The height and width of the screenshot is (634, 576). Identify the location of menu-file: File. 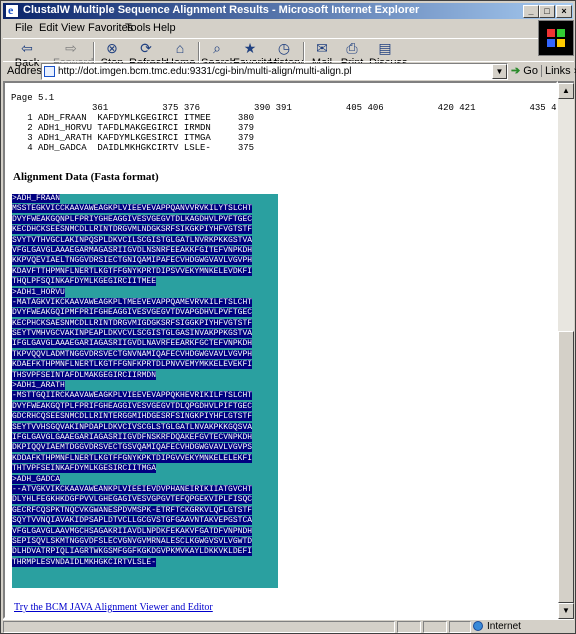
(24, 28).